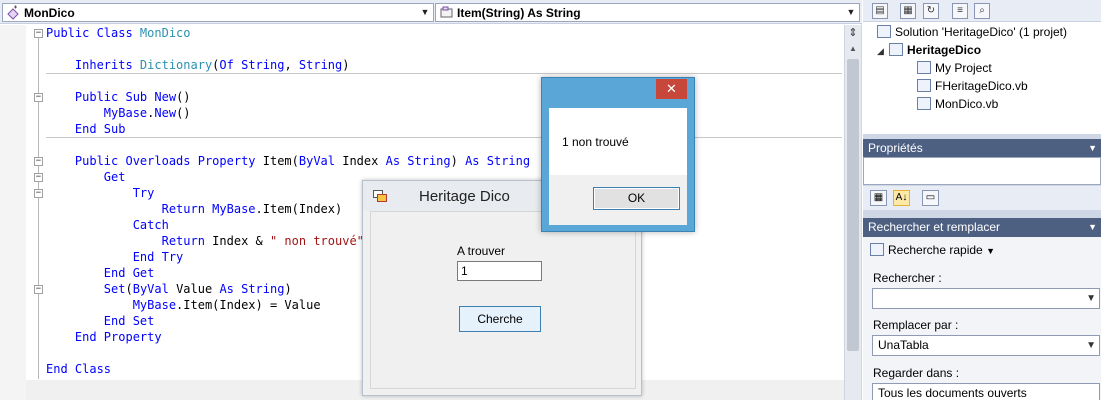 The height and width of the screenshot is (400, 1101). What do you see at coordinates (960, 11) in the screenshot?
I see `view-code-icon: ≡` at bounding box center [960, 11].